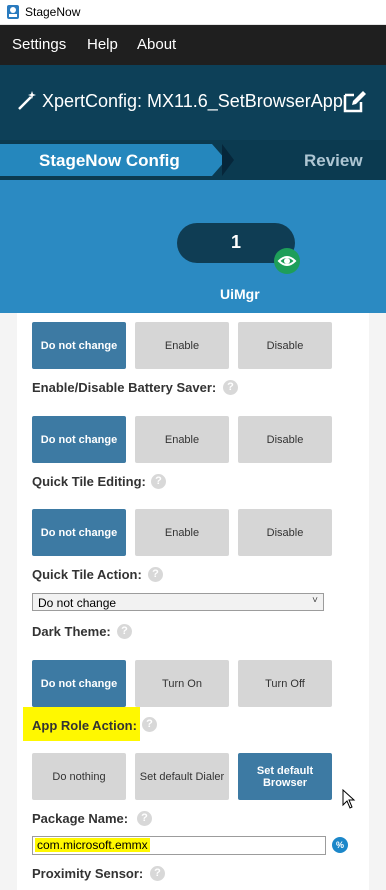 The height and width of the screenshot is (890, 386). Describe the element at coordinates (79, 532) in the screenshot. I see `quick-tile-editing-do-not-change-button: Do not change` at that location.